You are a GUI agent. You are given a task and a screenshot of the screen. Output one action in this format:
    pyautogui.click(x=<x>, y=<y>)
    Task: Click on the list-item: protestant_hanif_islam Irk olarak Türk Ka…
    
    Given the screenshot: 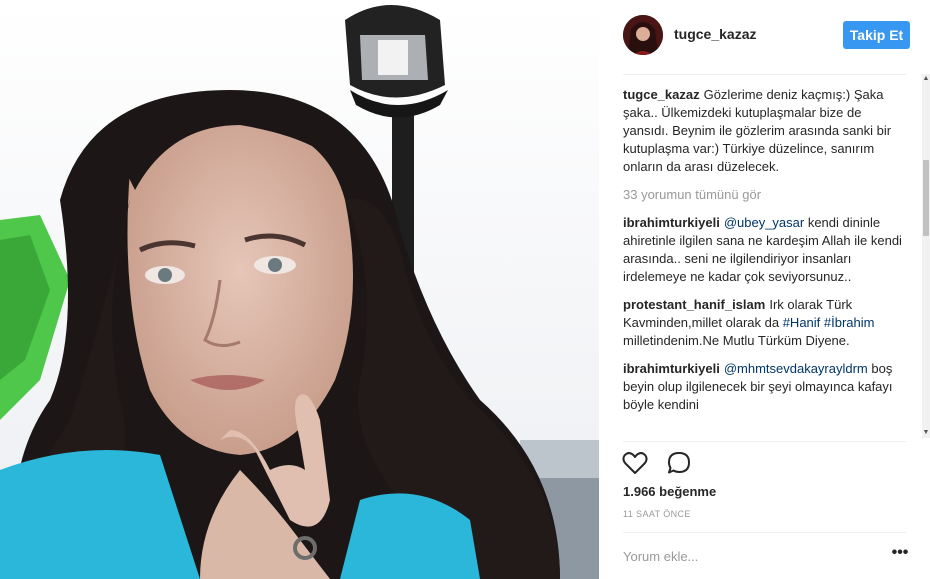 What is the action you would take?
    pyautogui.click(x=764, y=323)
    